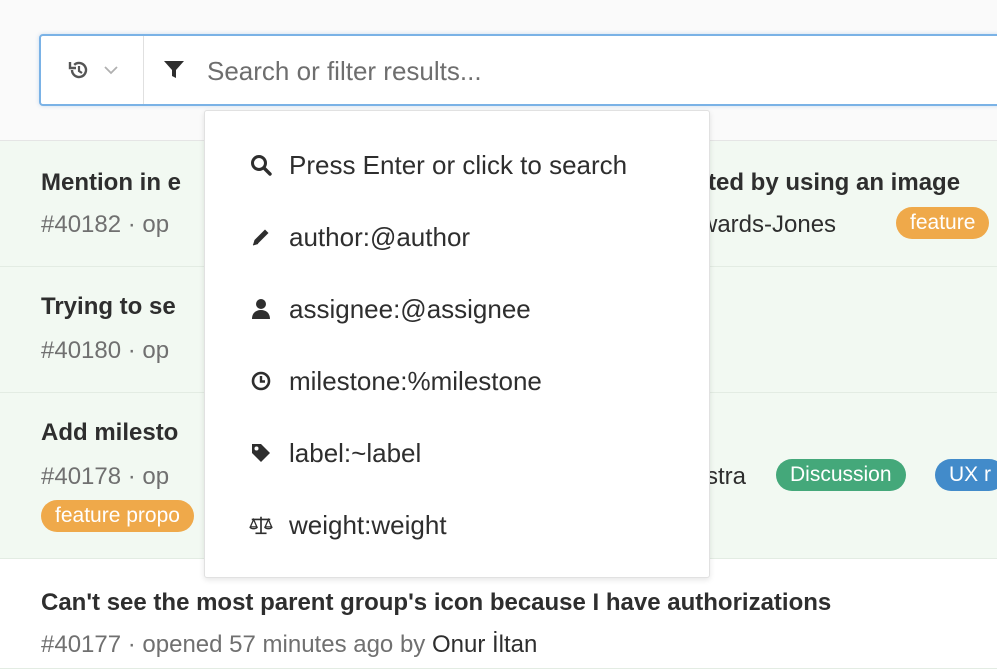 The image size is (997, 669). I want to click on assignee-option: assignee:@assignee, so click(457, 309).